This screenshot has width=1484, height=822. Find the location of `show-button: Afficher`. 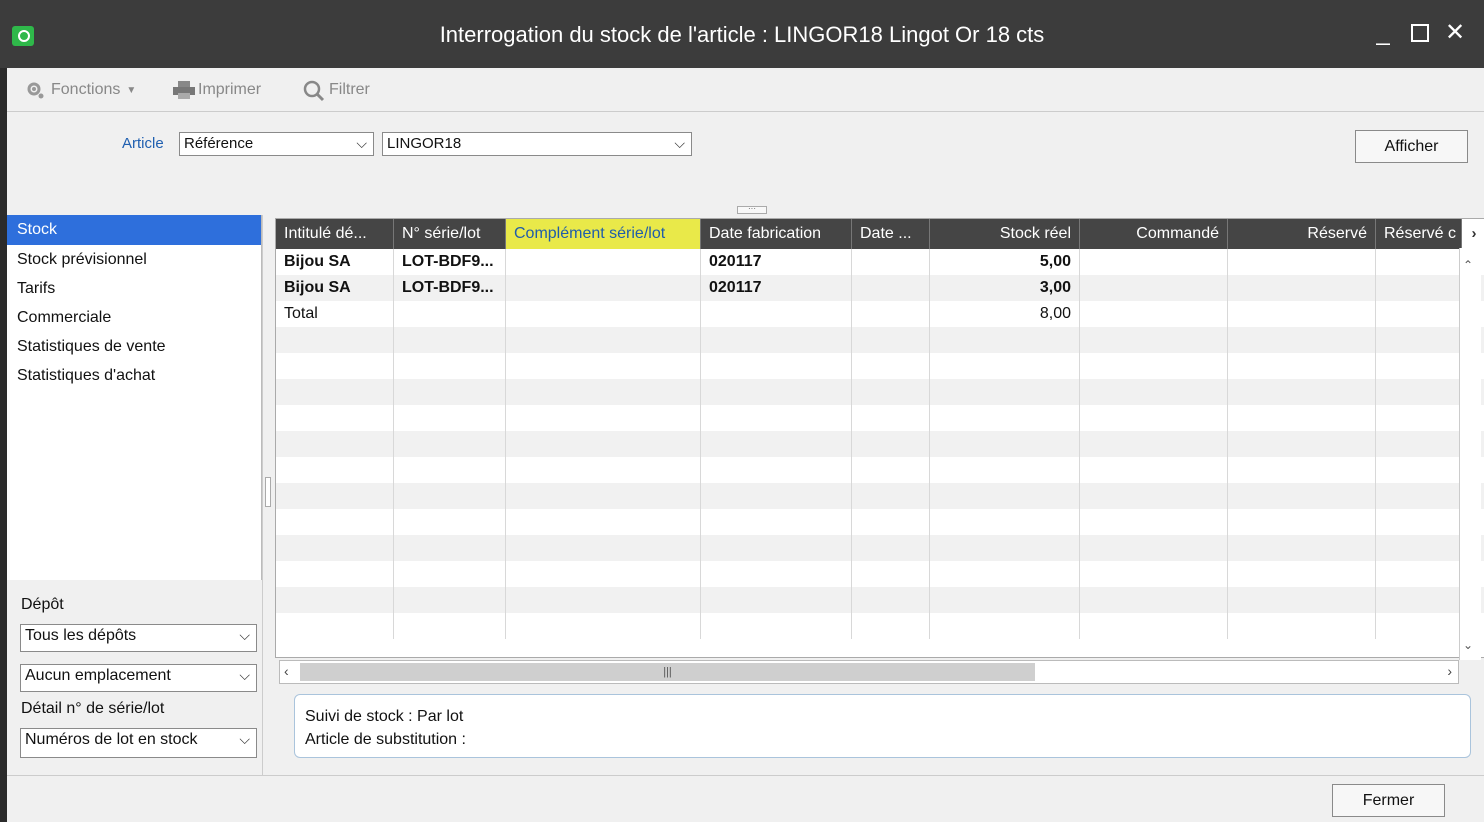

show-button: Afficher is located at coordinates (1411, 146).